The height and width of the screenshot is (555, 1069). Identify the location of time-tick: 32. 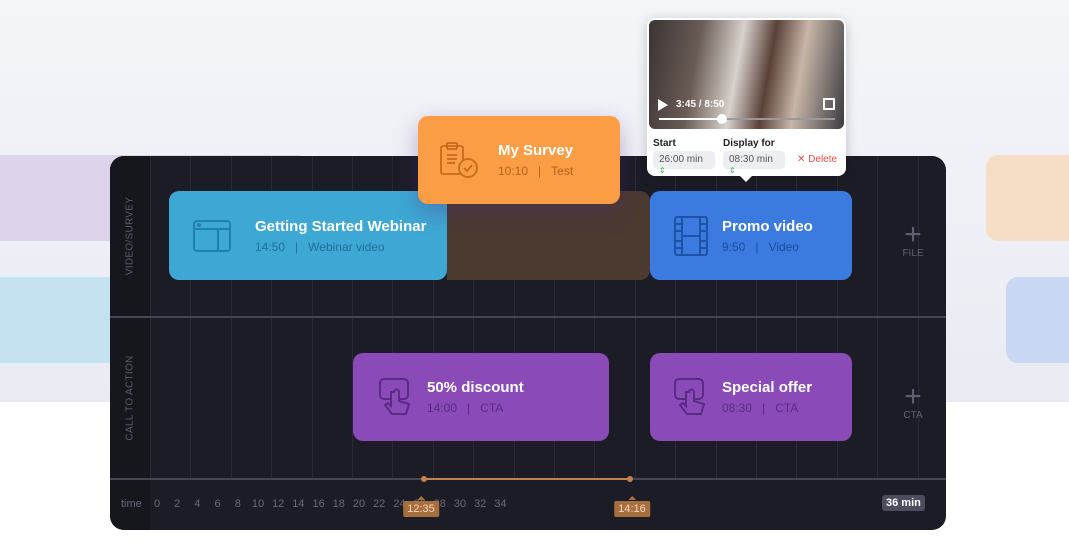
(480, 504).